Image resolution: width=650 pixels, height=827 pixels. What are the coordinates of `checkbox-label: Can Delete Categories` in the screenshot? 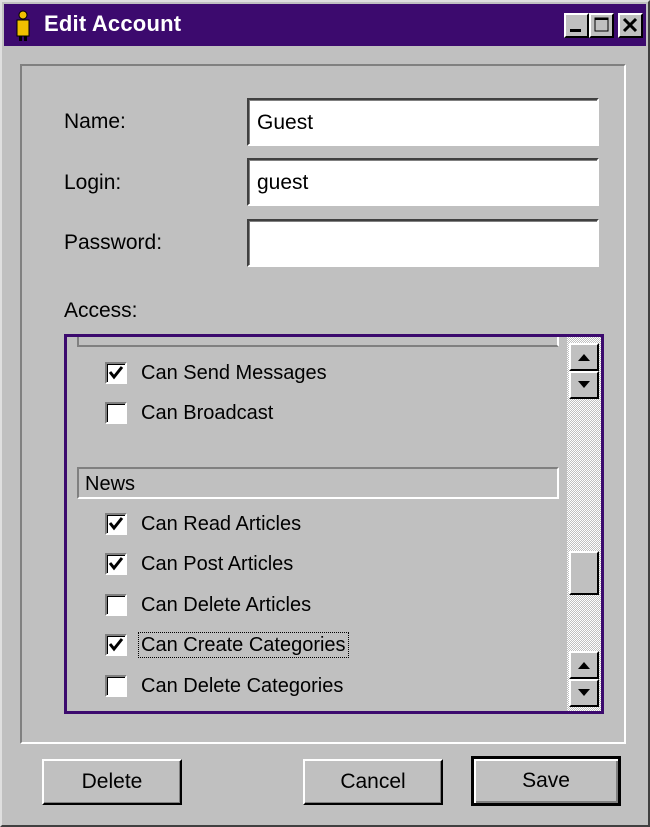 It's located at (242, 686).